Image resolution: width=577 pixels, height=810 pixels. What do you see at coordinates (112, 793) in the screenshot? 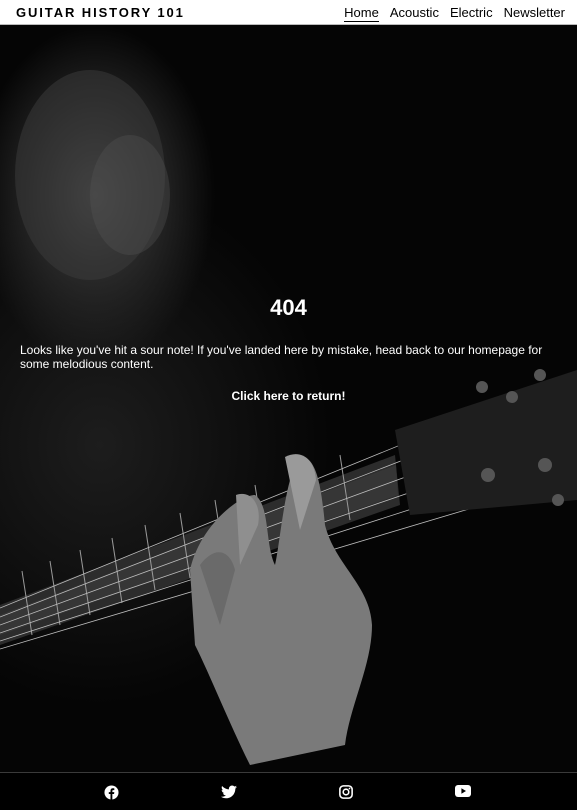
I see `facebook-icon` at bounding box center [112, 793].